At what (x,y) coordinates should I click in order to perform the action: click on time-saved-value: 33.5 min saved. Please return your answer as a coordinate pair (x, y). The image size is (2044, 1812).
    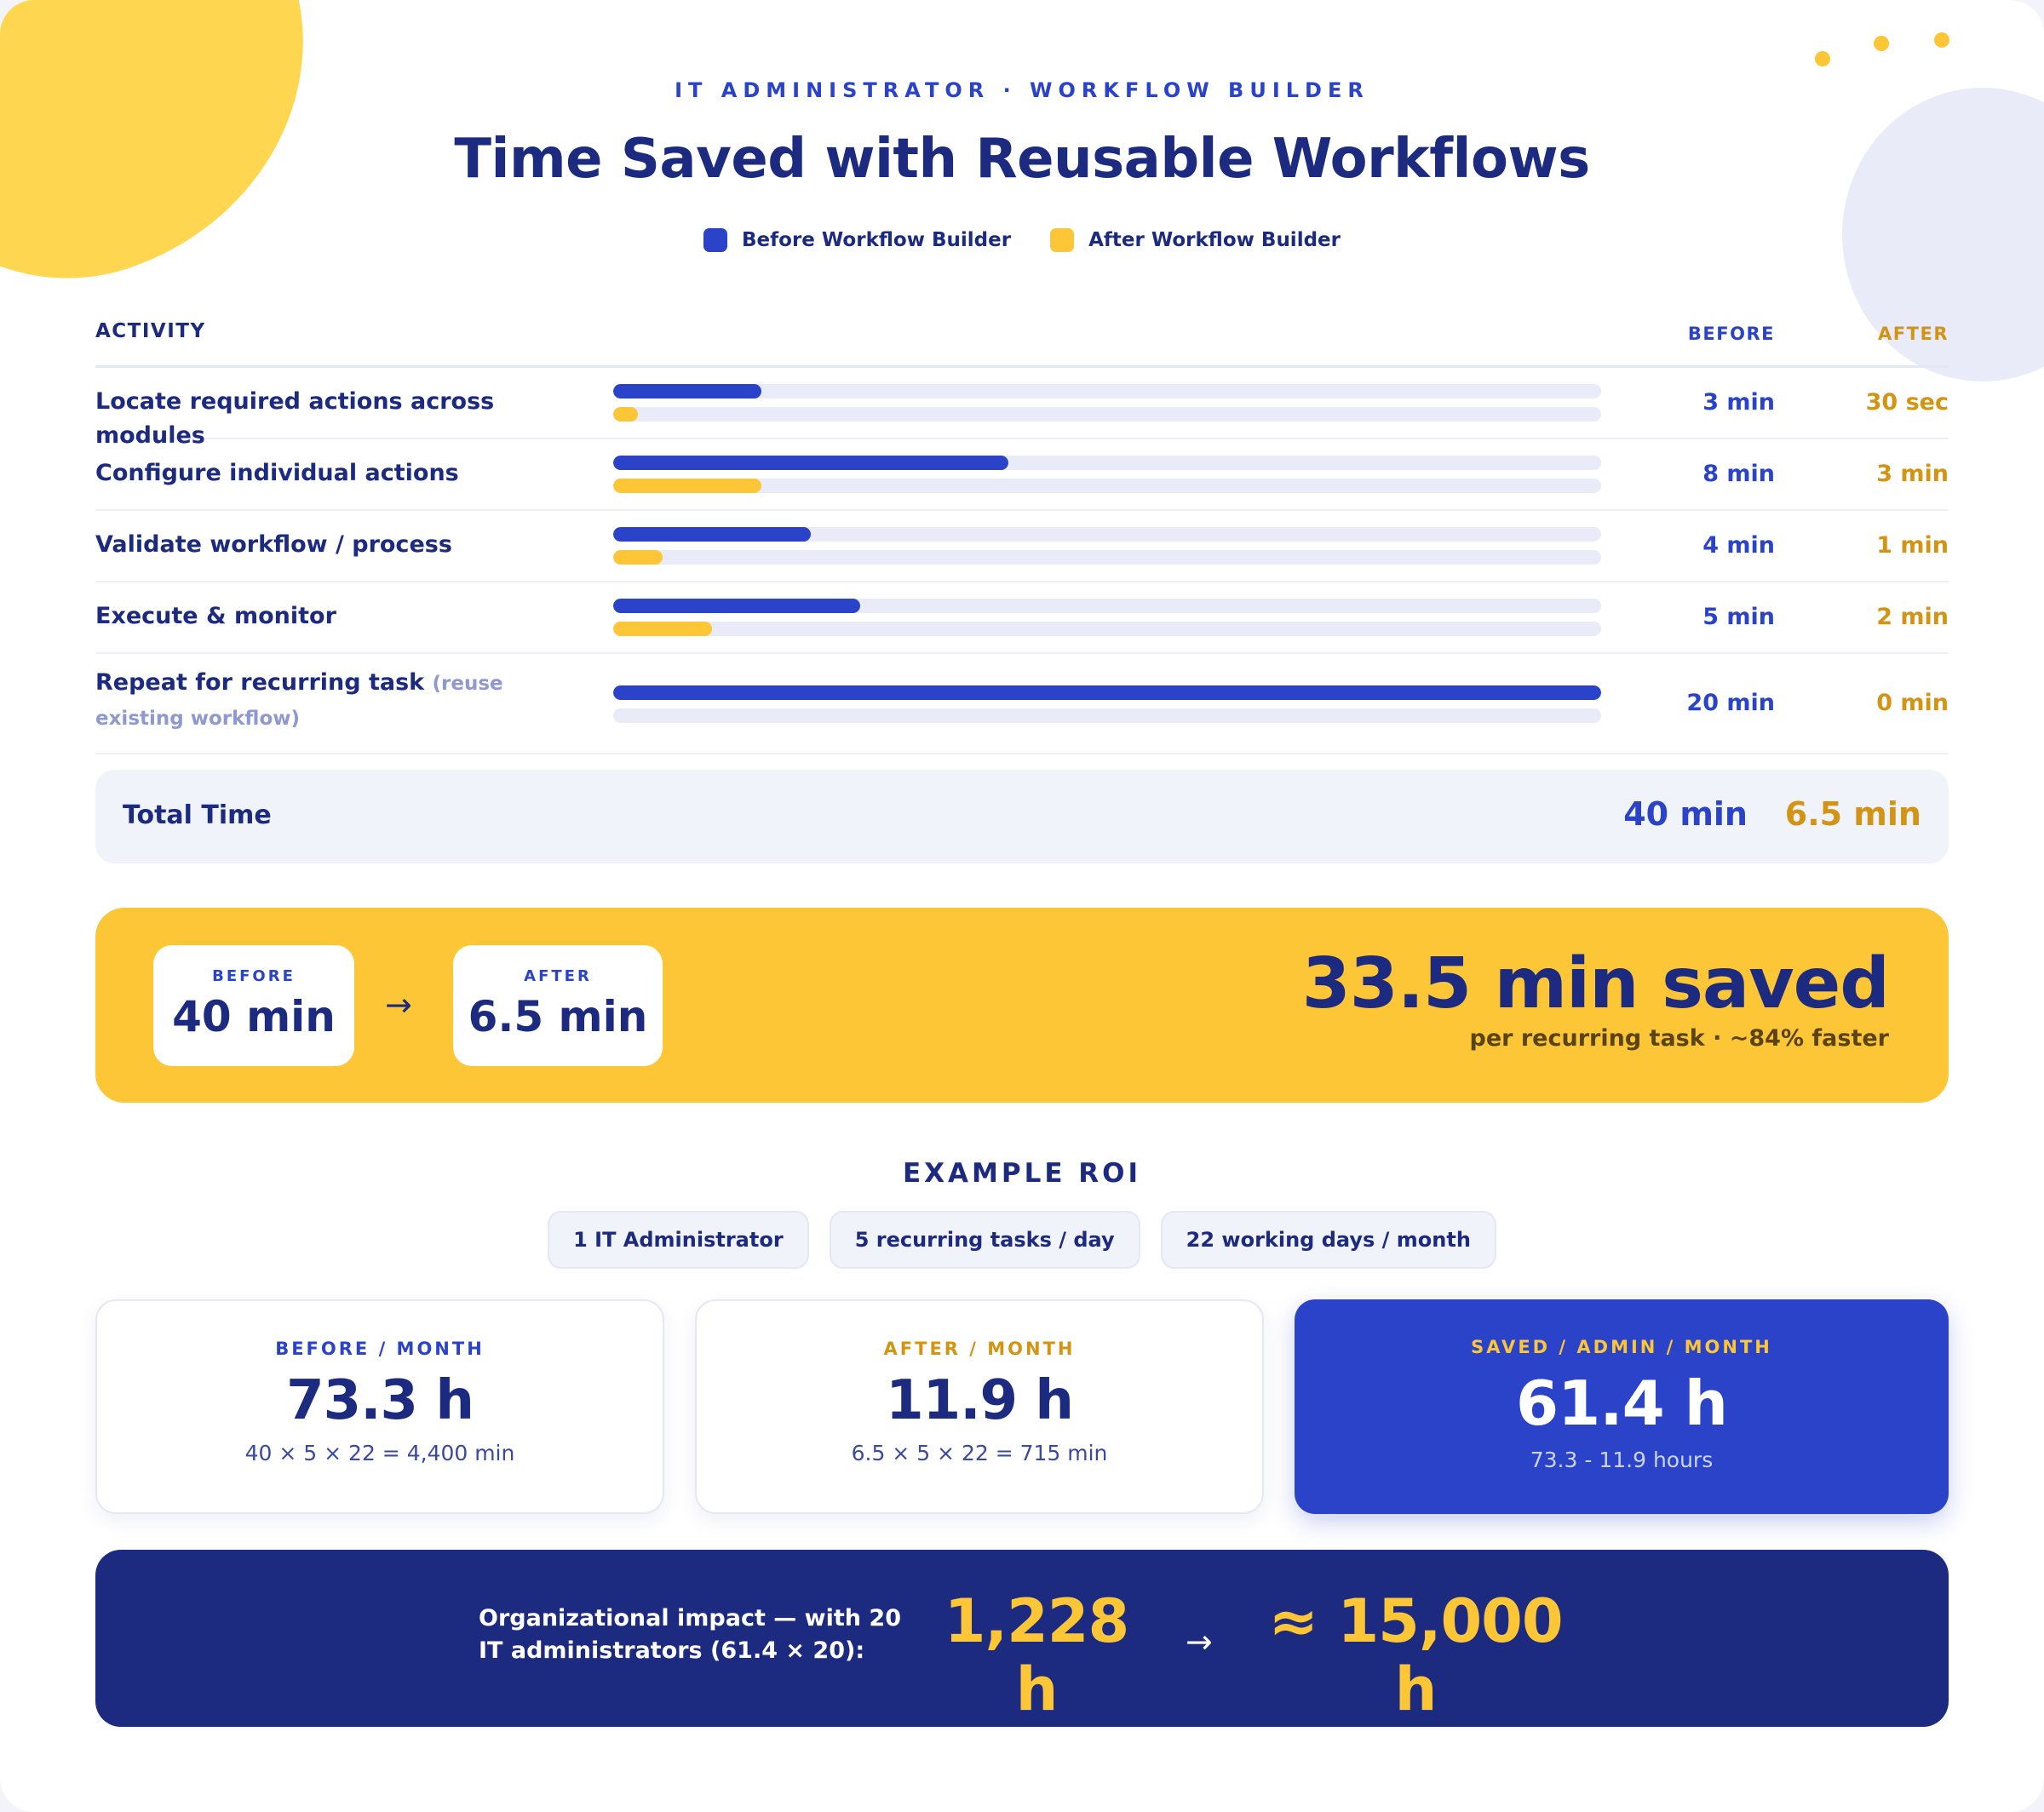
    Looking at the image, I should click on (1595, 983).